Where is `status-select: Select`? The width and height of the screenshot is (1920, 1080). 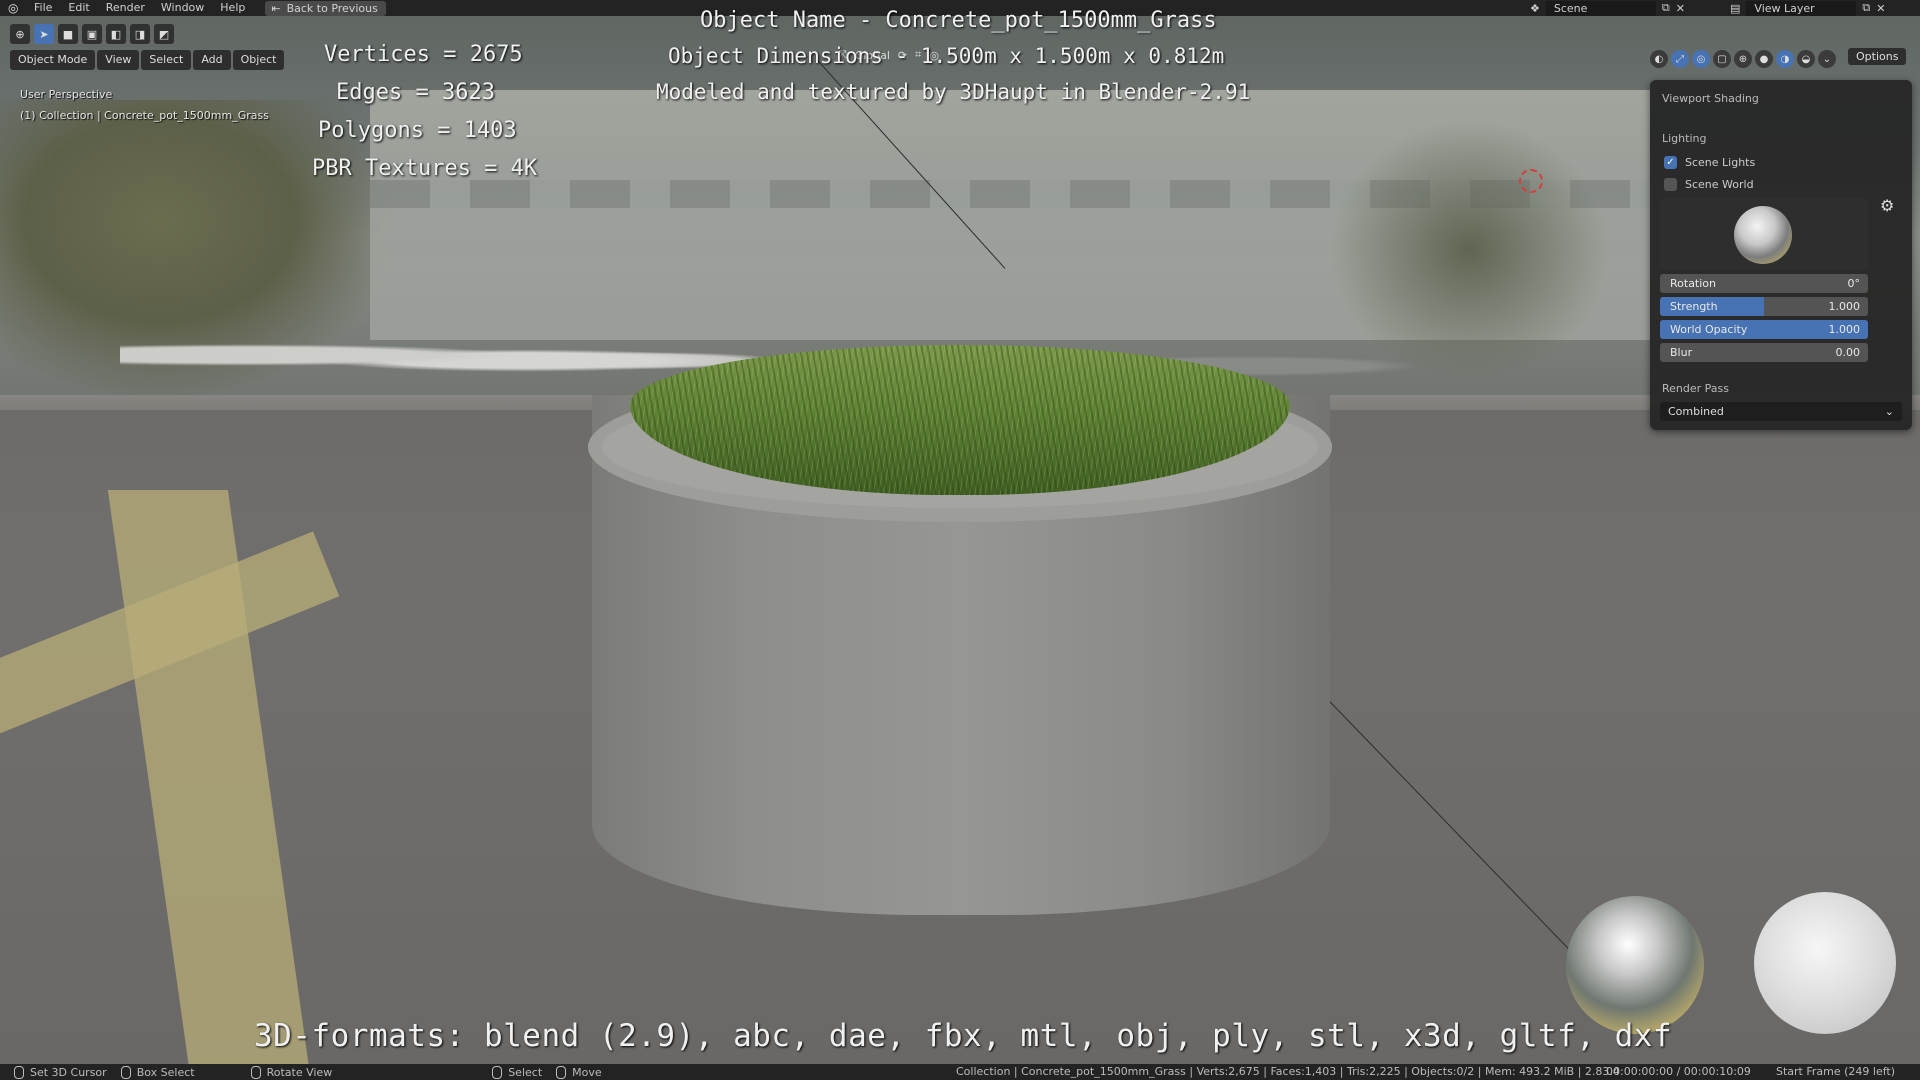 status-select: Select is located at coordinates (517, 1072).